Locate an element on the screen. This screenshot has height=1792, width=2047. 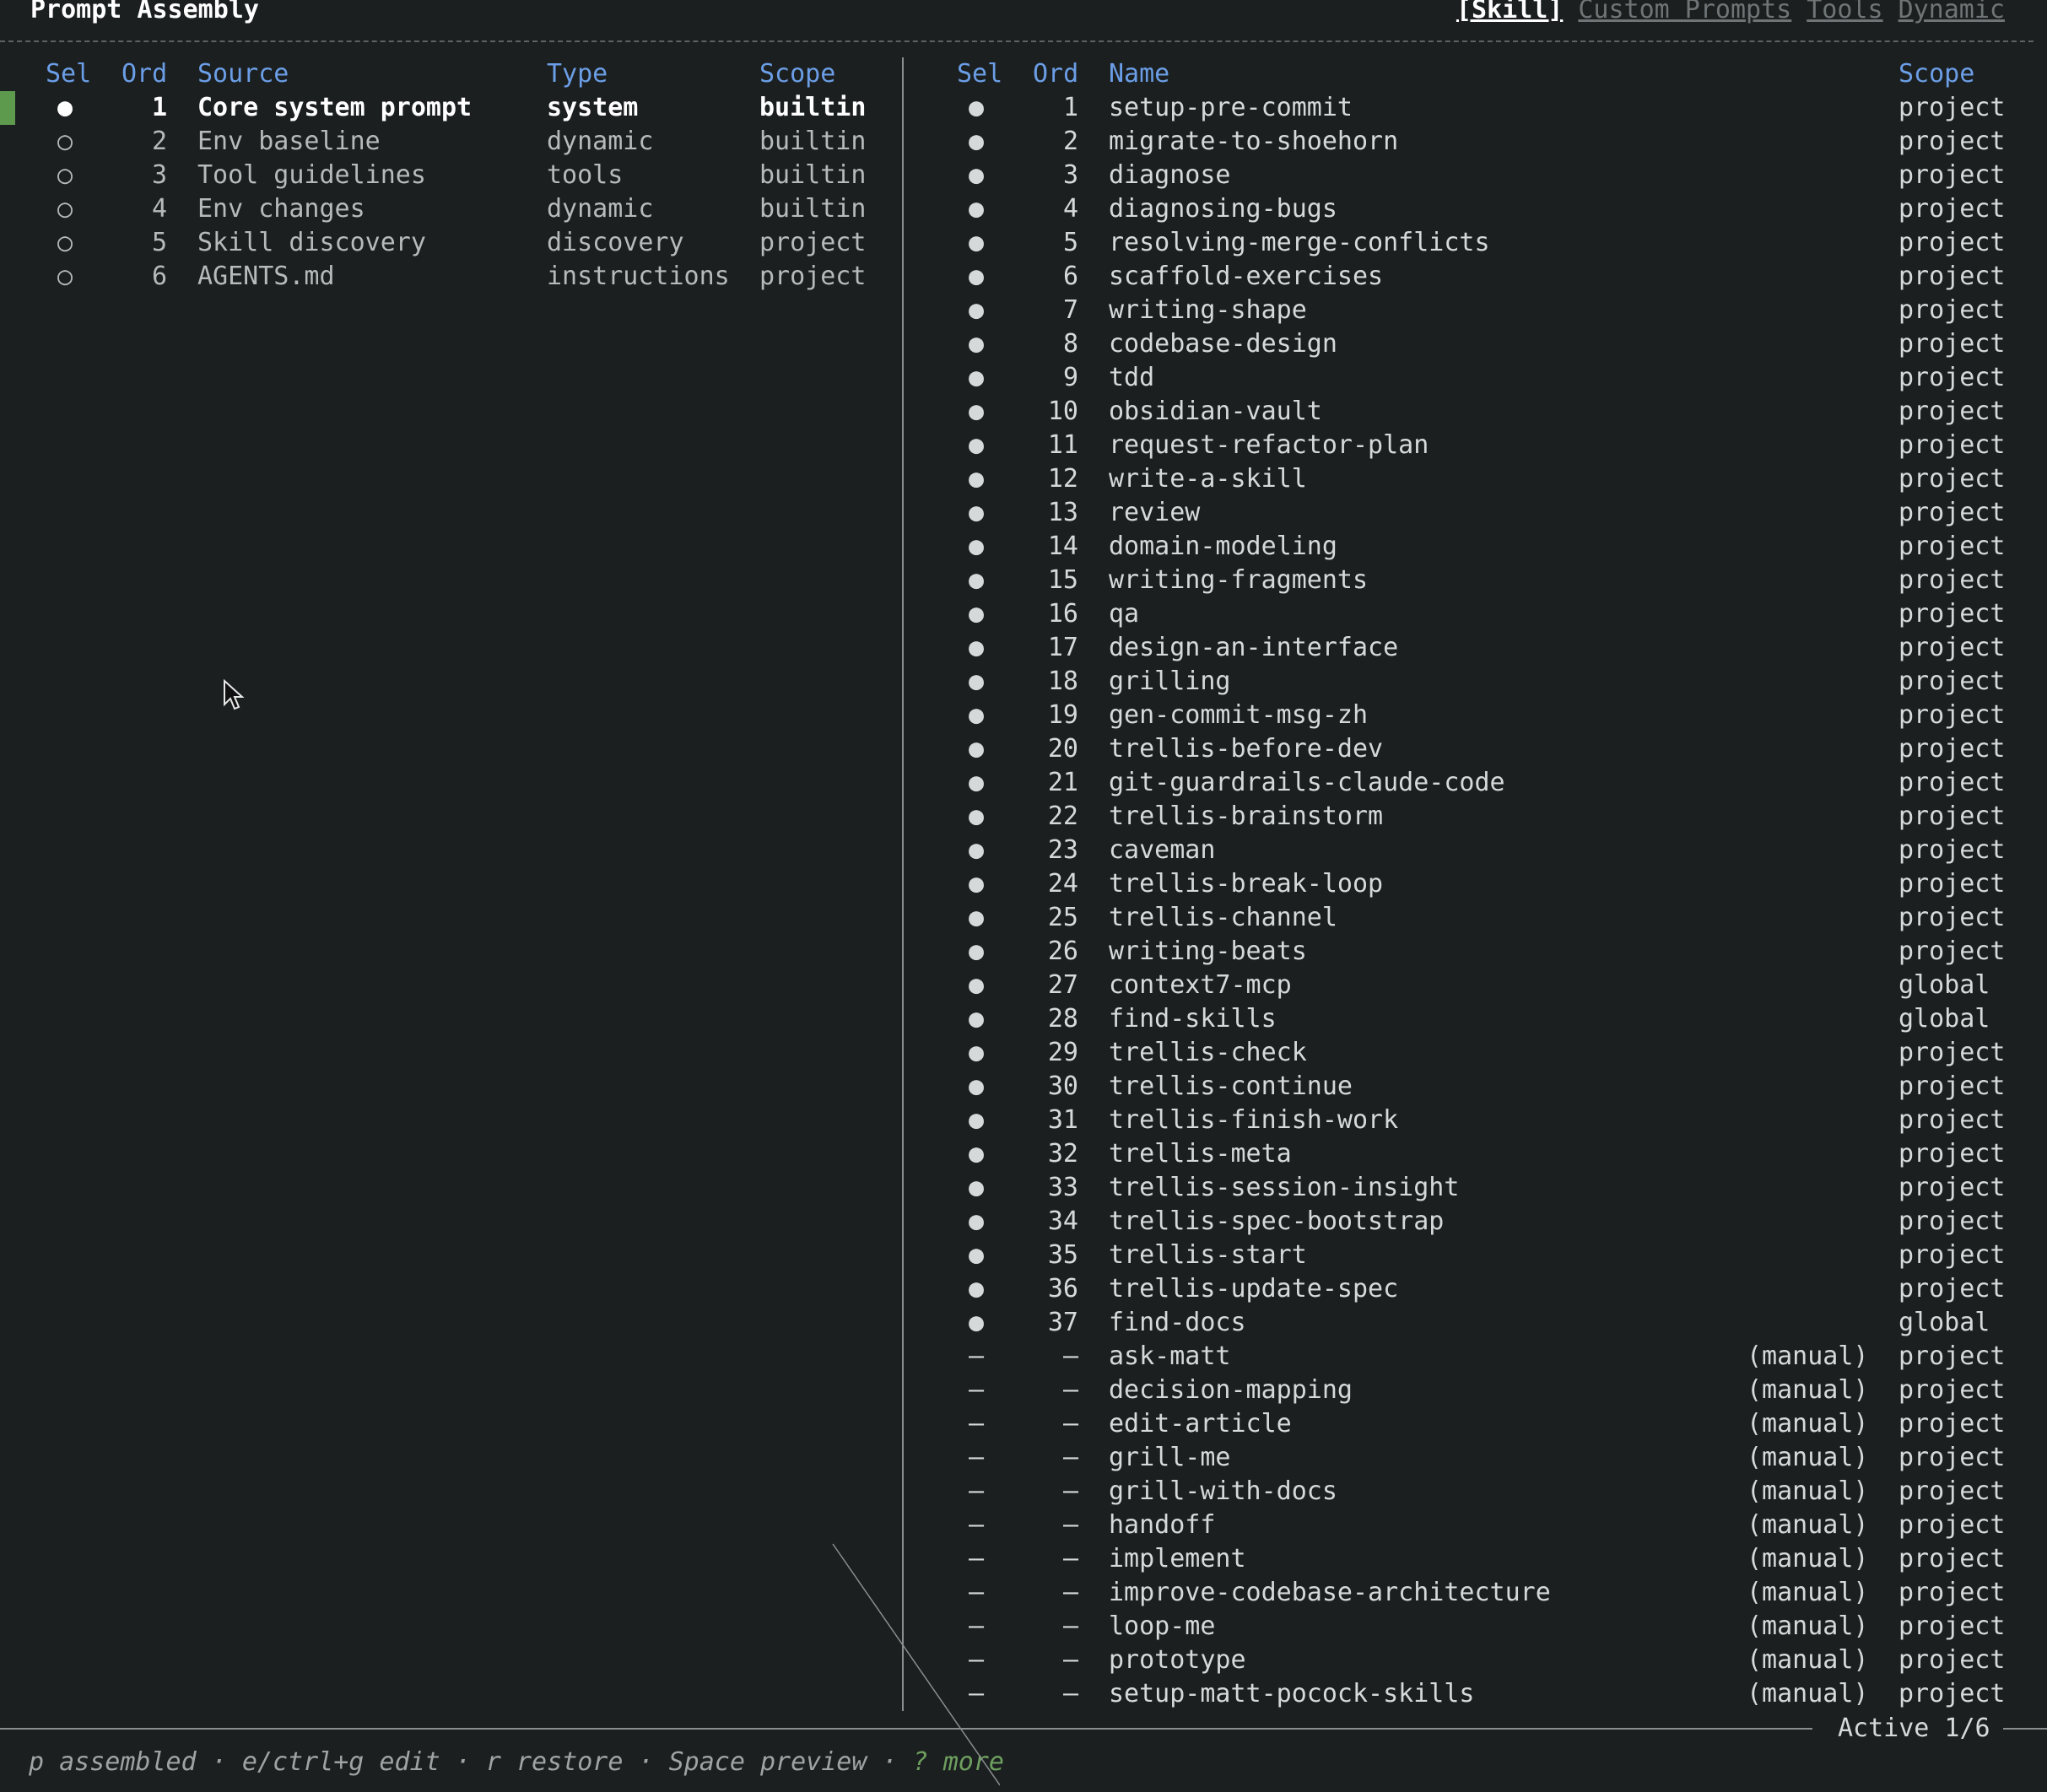
skill-row: ● 24 trellis-break-loop project is located at coordinates (1479, 884).